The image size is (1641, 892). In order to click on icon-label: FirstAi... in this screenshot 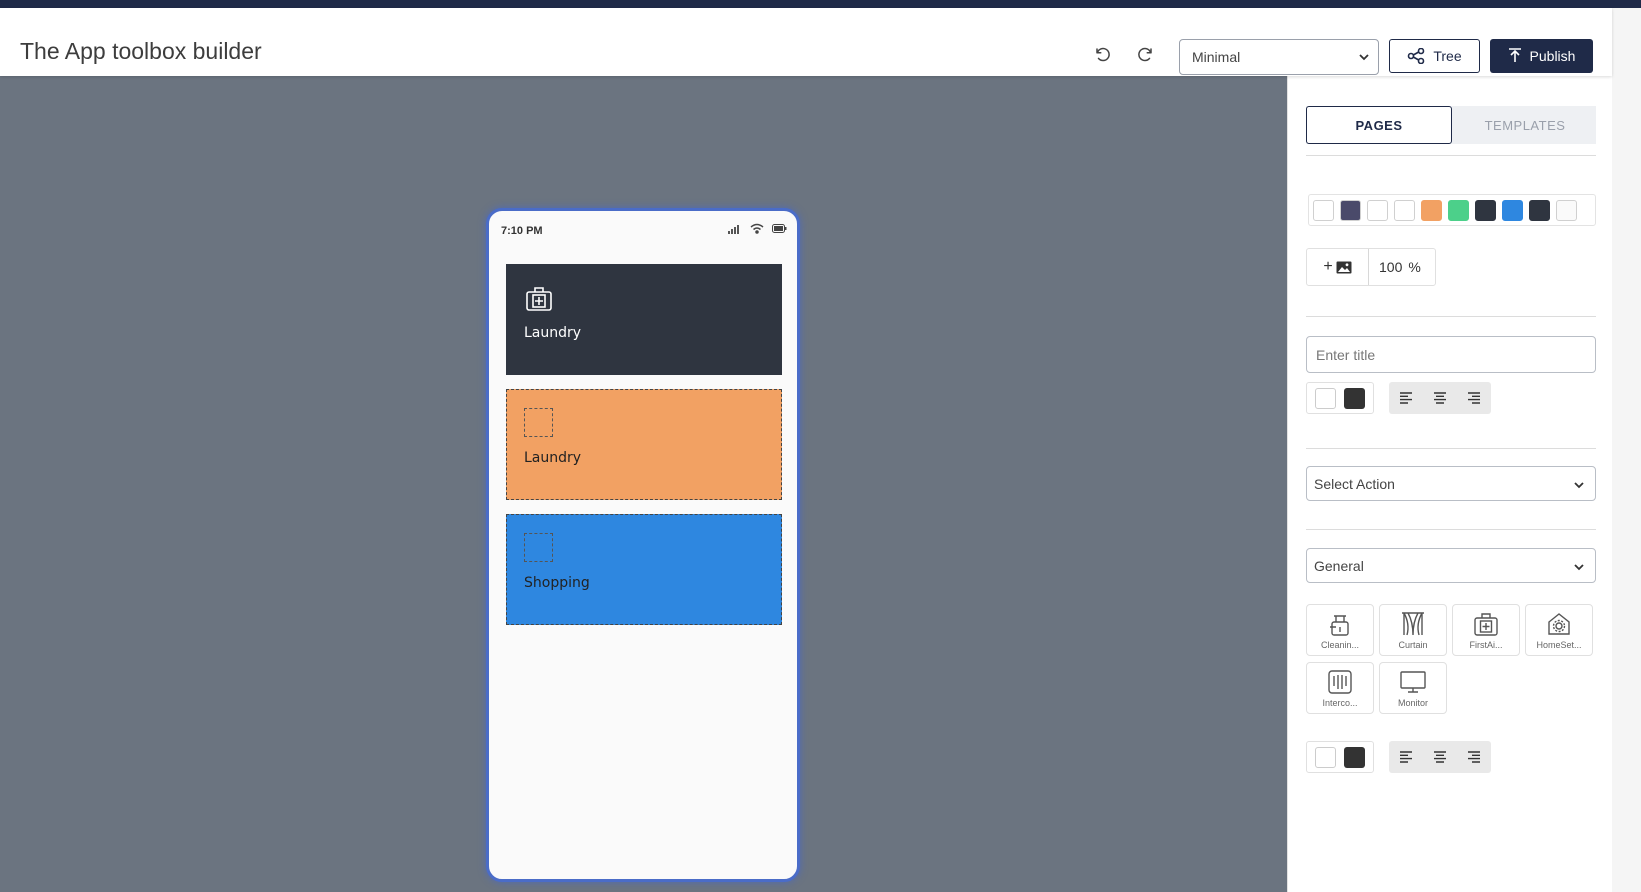, I will do `click(1486, 645)`.